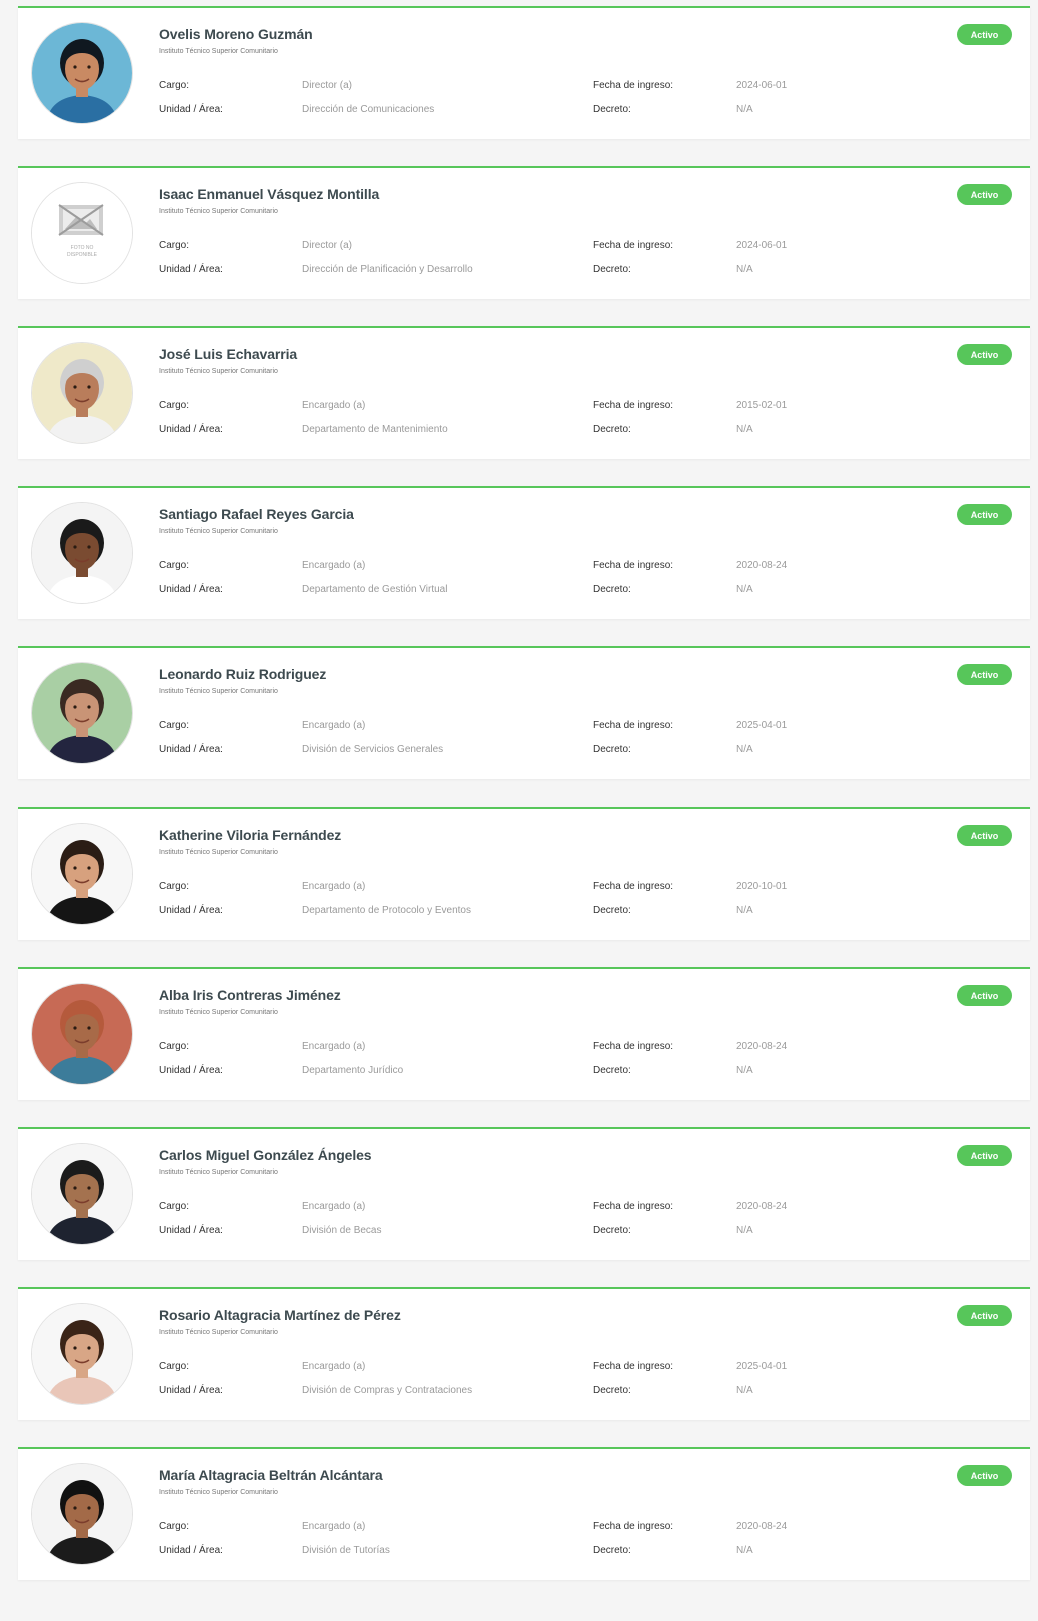  Describe the element at coordinates (353, 1070) in the screenshot. I see `unidad-value: Departamento Jurídico` at that location.